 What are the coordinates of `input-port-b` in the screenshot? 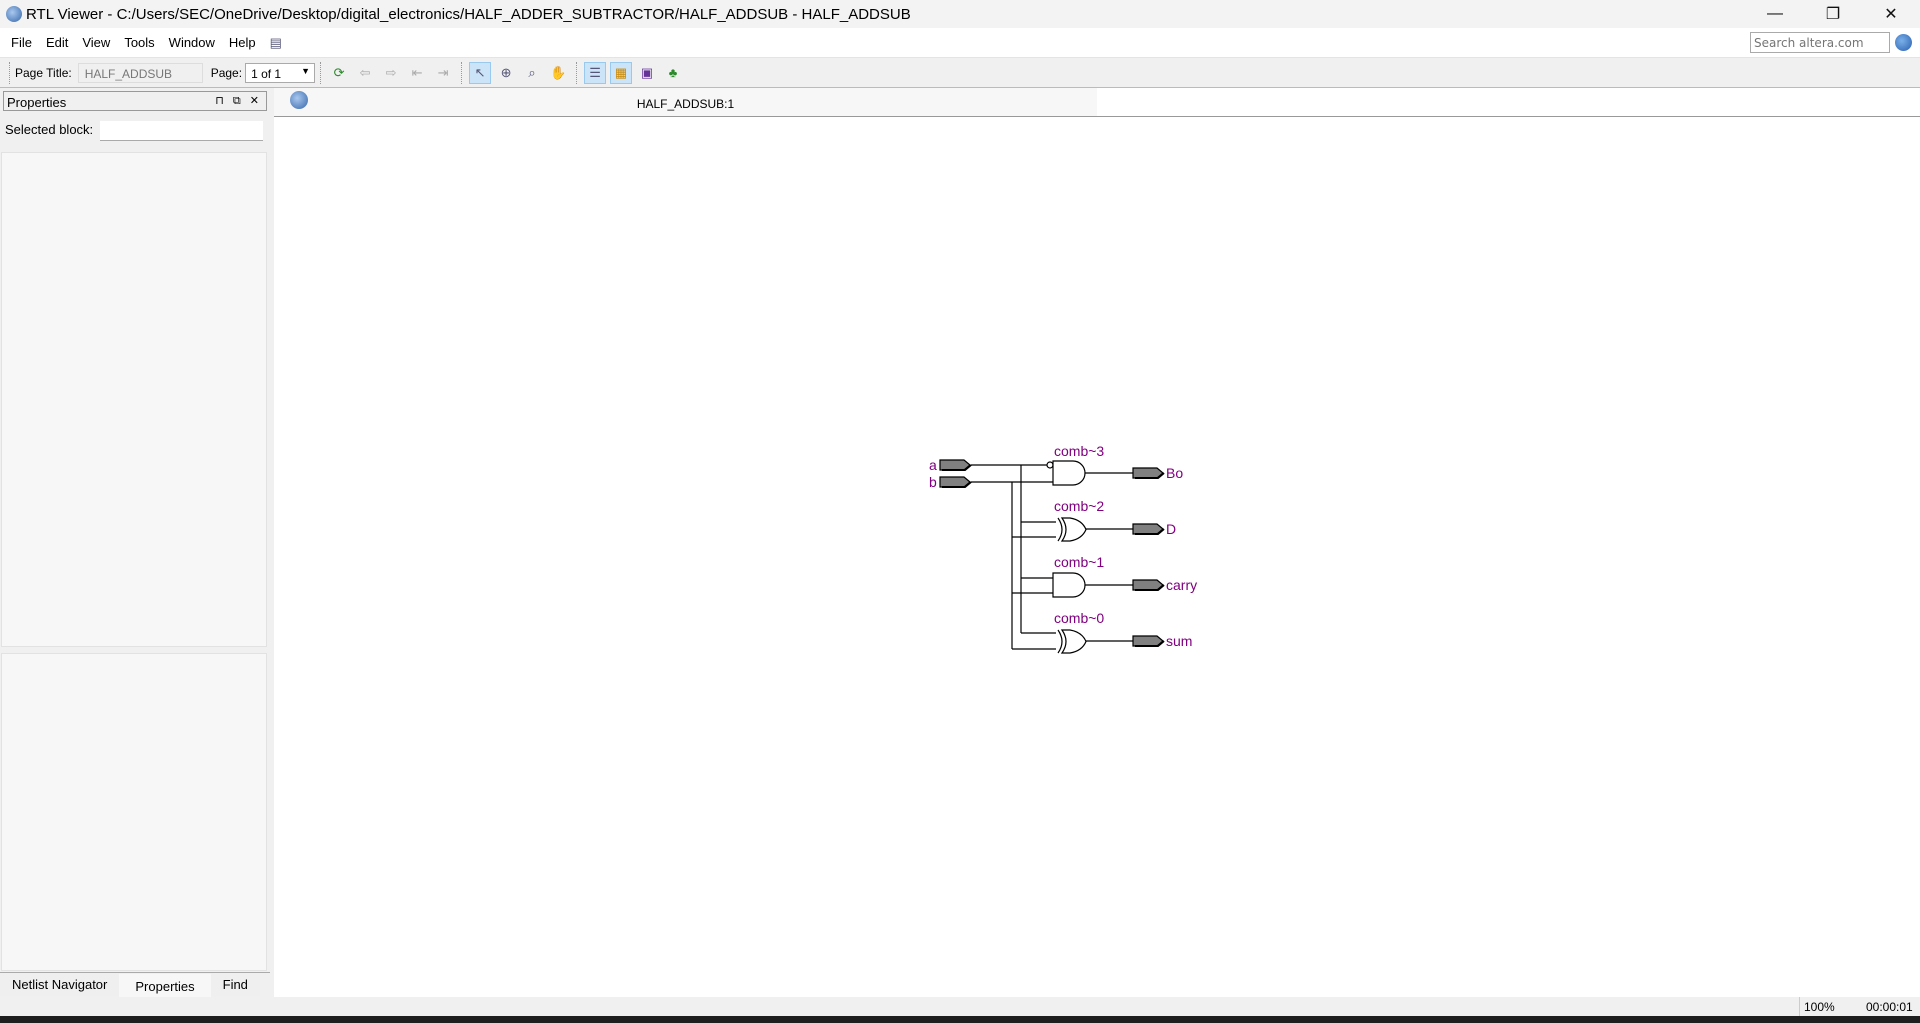 It's located at (955, 482).